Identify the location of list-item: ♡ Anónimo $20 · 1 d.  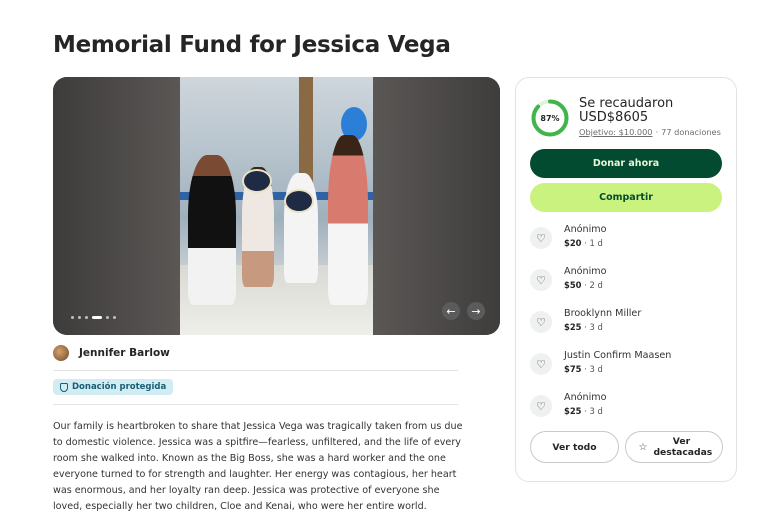
(627, 244).